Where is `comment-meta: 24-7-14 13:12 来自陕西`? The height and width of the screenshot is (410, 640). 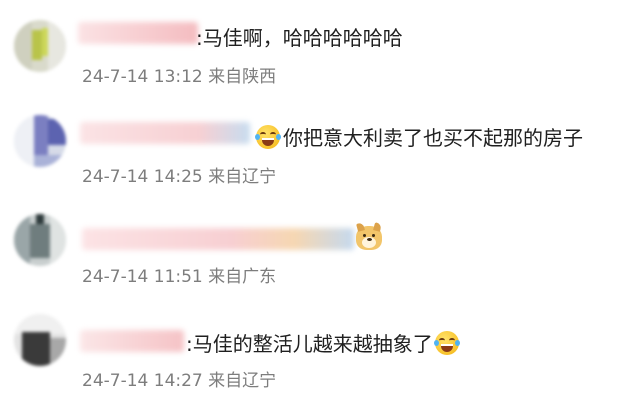
comment-meta: 24-7-14 13:12 来自陕西 is located at coordinates (179, 74).